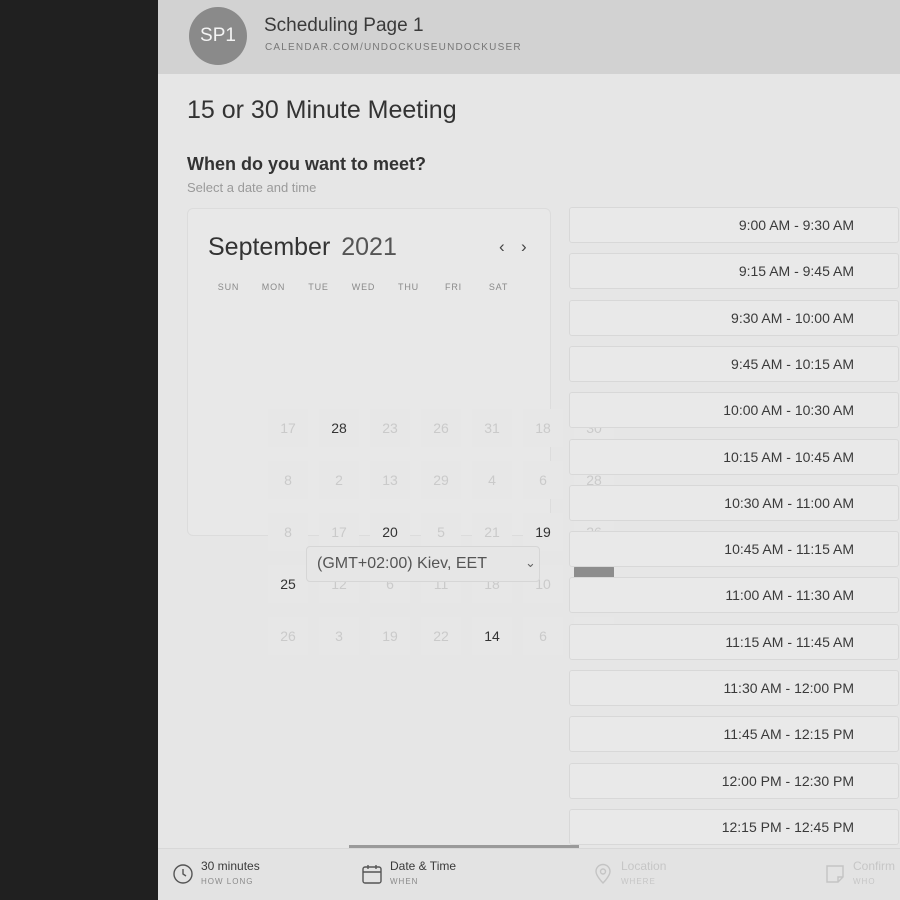  What do you see at coordinates (492, 480) in the screenshot?
I see `day-cell: 4` at bounding box center [492, 480].